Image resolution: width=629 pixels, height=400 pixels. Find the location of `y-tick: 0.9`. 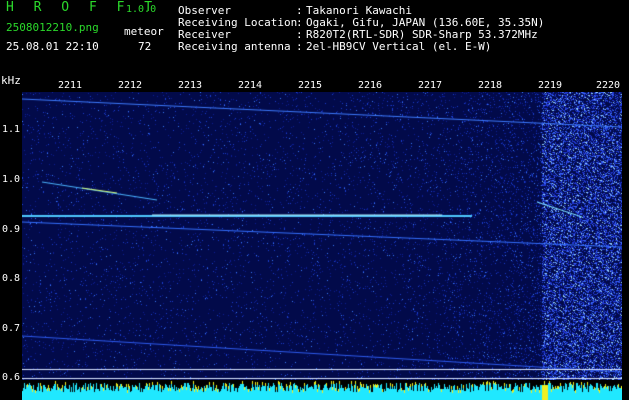

y-tick: 0.9 is located at coordinates (11, 229).